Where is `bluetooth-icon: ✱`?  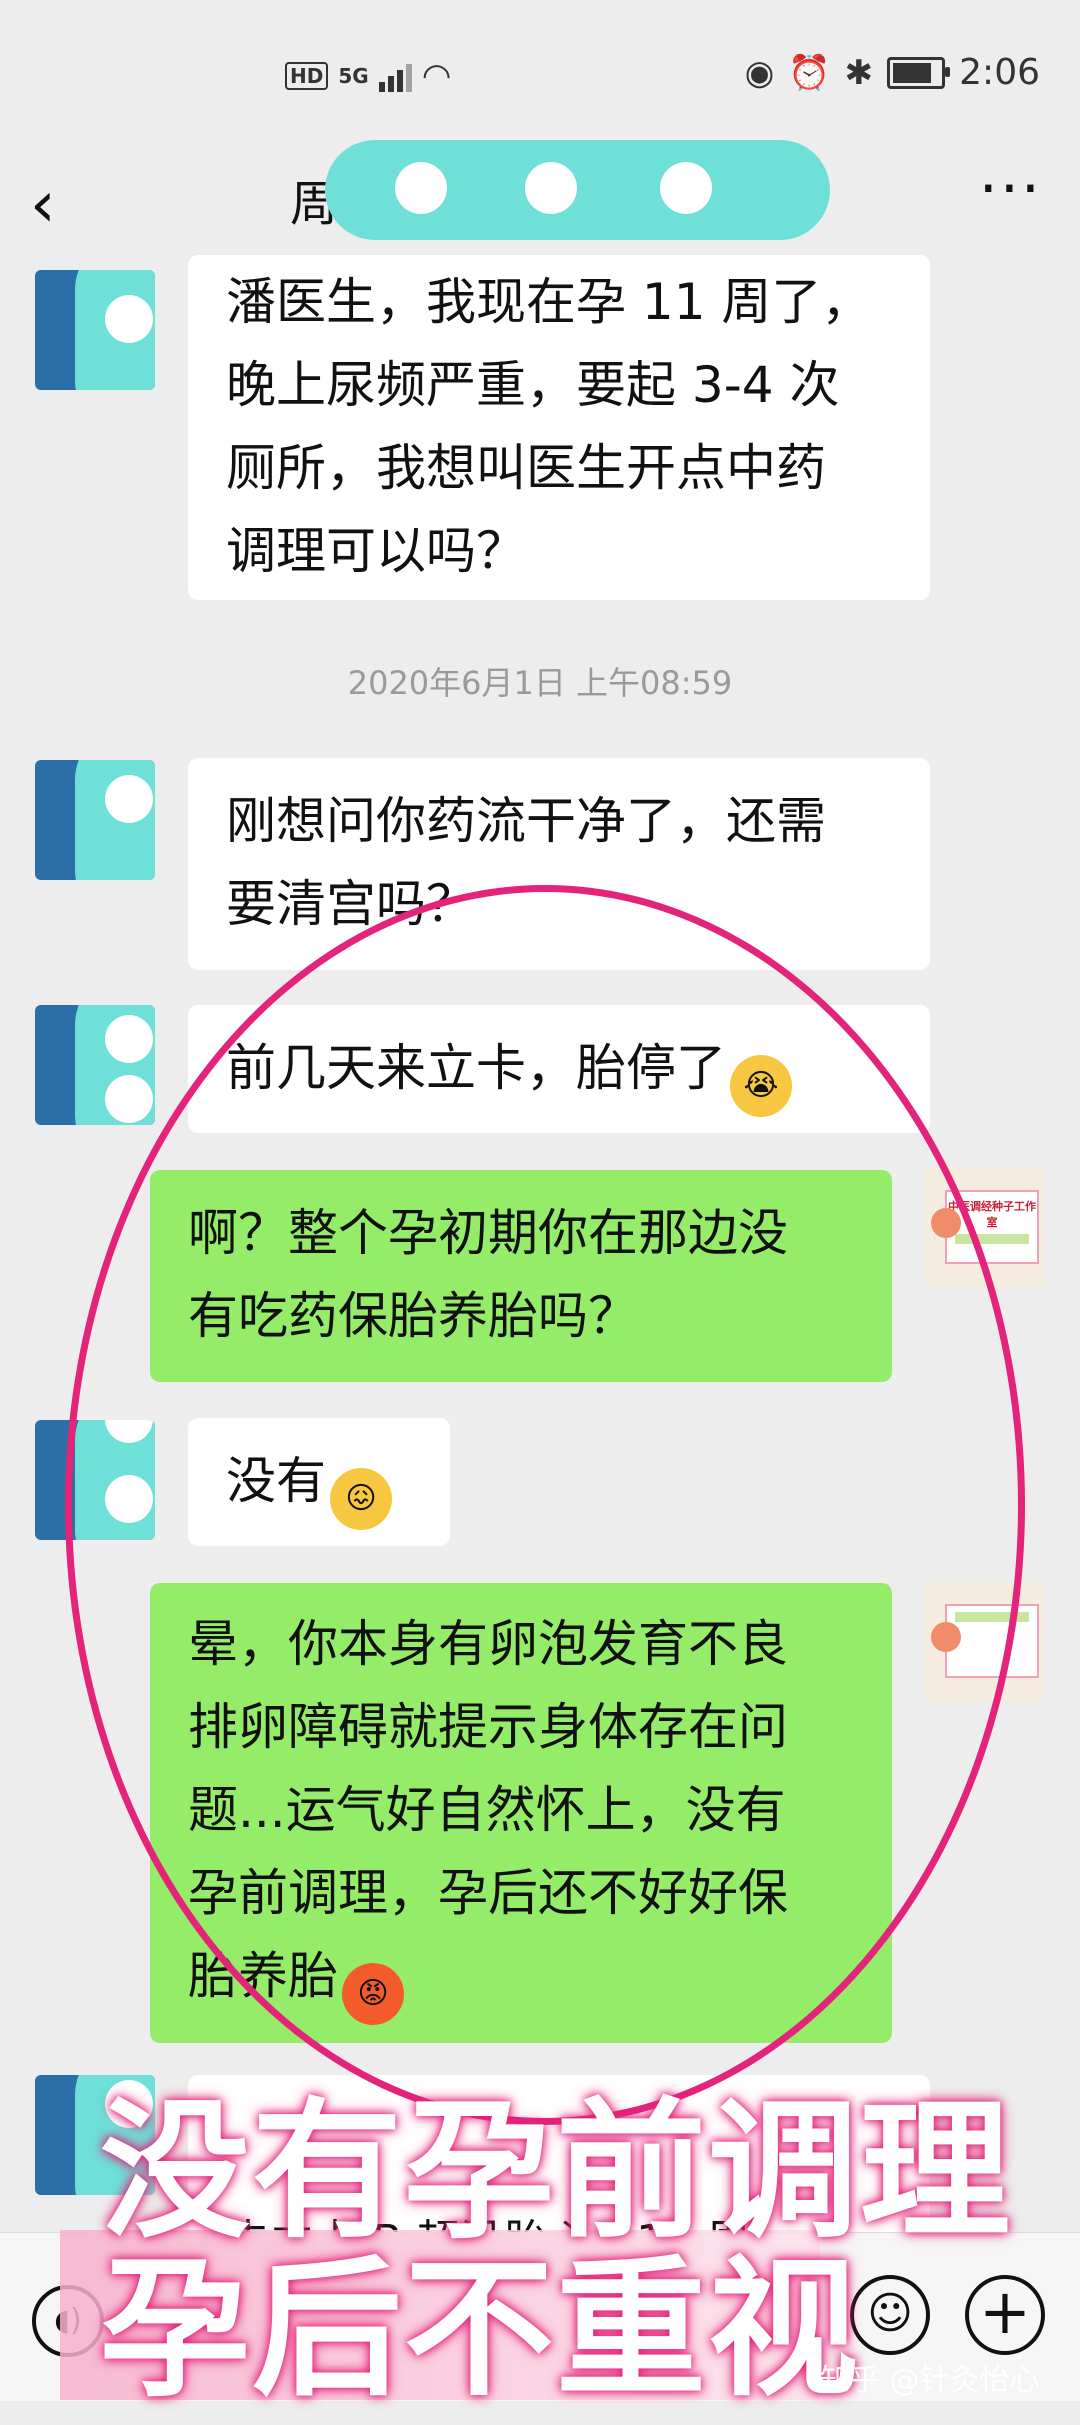
bluetooth-icon: ✱ is located at coordinates (859, 72).